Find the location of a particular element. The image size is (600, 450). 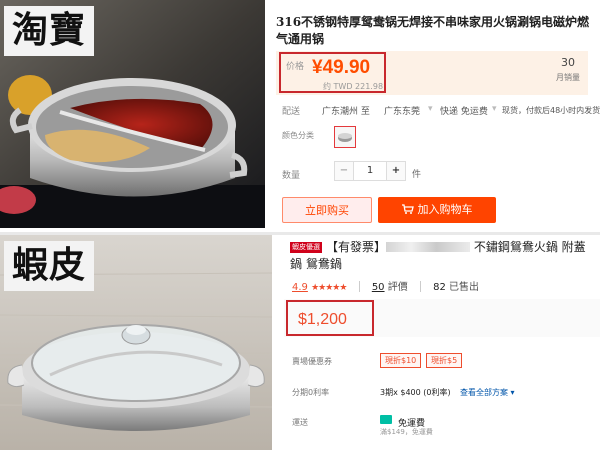

shopee-price-highlight-frame: $1,200 is located at coordinates (330, 318).